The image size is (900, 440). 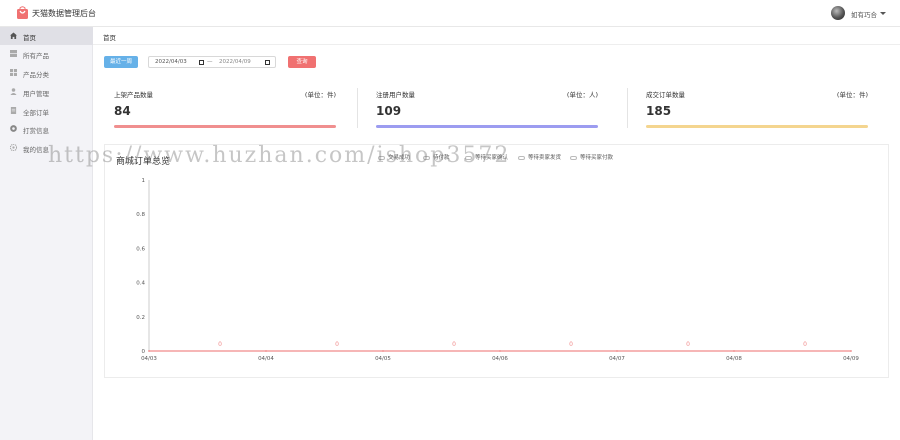 I want to click on user-menu-name: 如有巧合, so click(x=864, y=14).